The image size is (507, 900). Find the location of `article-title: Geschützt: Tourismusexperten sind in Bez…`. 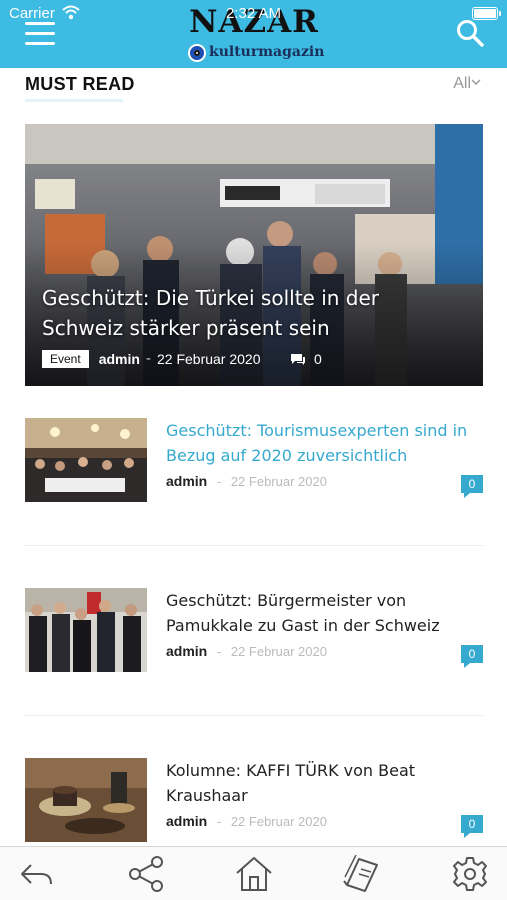

article-title: Geschützt: Tourismusexperten sind in Bez… is located at coordinates (324, 443).